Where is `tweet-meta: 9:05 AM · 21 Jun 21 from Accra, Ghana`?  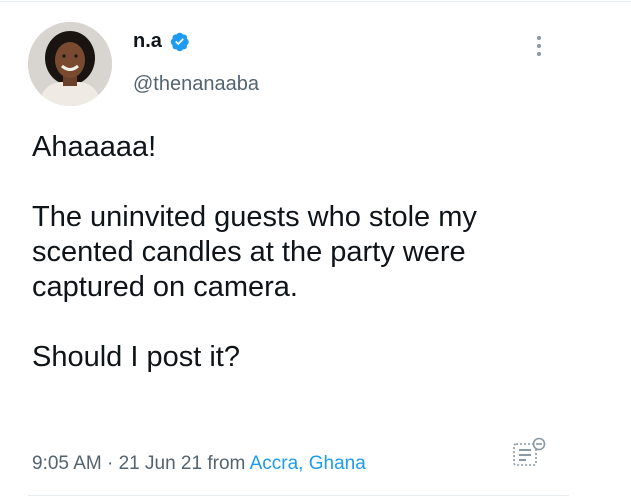 tweet-meta: 9:05 AM · 21 Jun 21 from Accra, Ghana is located at coordinates (199, 464).